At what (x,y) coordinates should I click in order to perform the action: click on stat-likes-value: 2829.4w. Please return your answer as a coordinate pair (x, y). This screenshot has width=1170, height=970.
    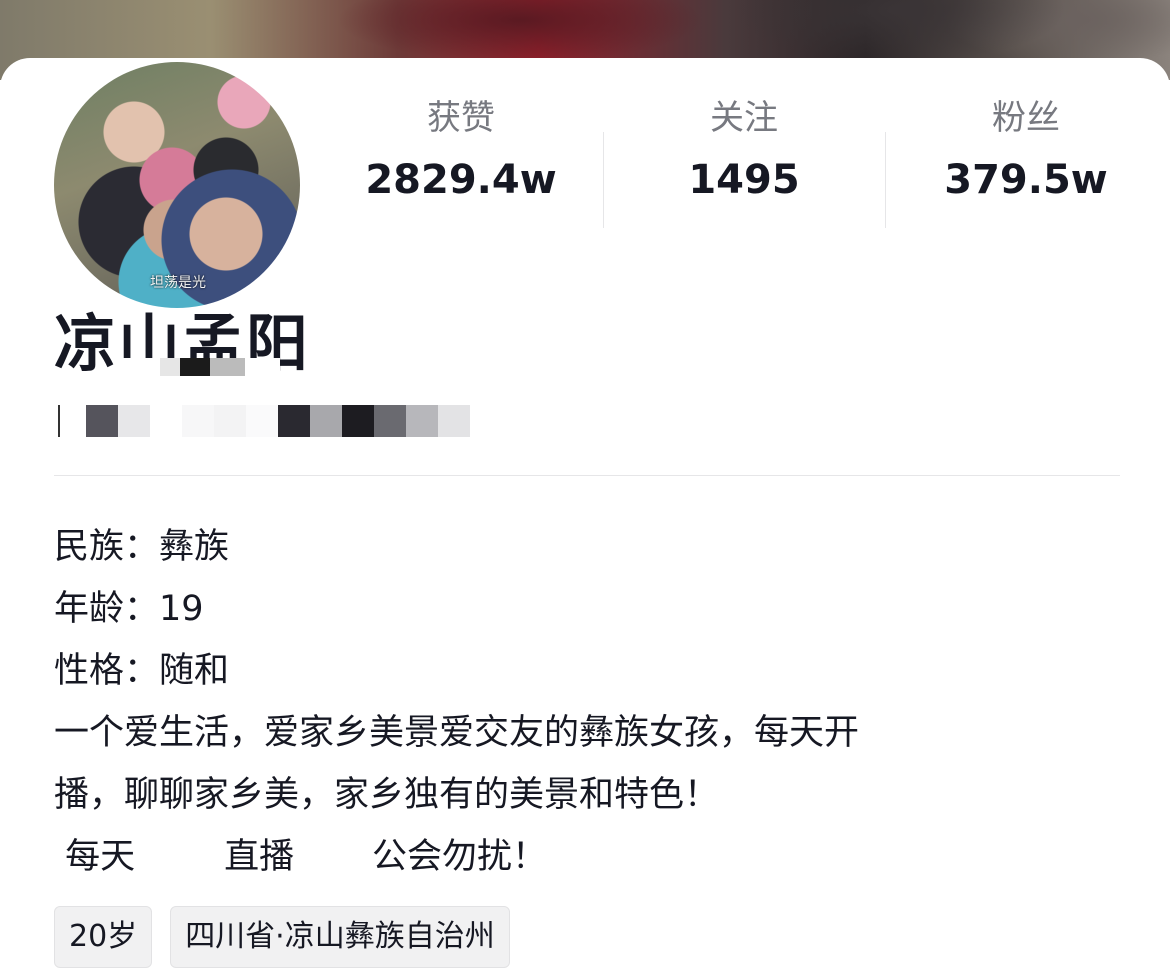
    Looking at the image, I should click on (461, 180).